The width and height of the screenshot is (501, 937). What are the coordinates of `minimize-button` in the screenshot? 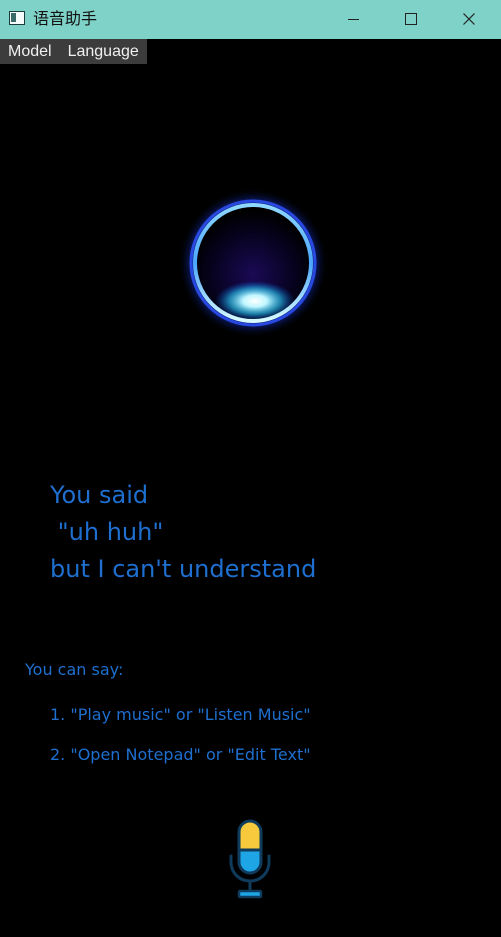 It's located at (353, 19).